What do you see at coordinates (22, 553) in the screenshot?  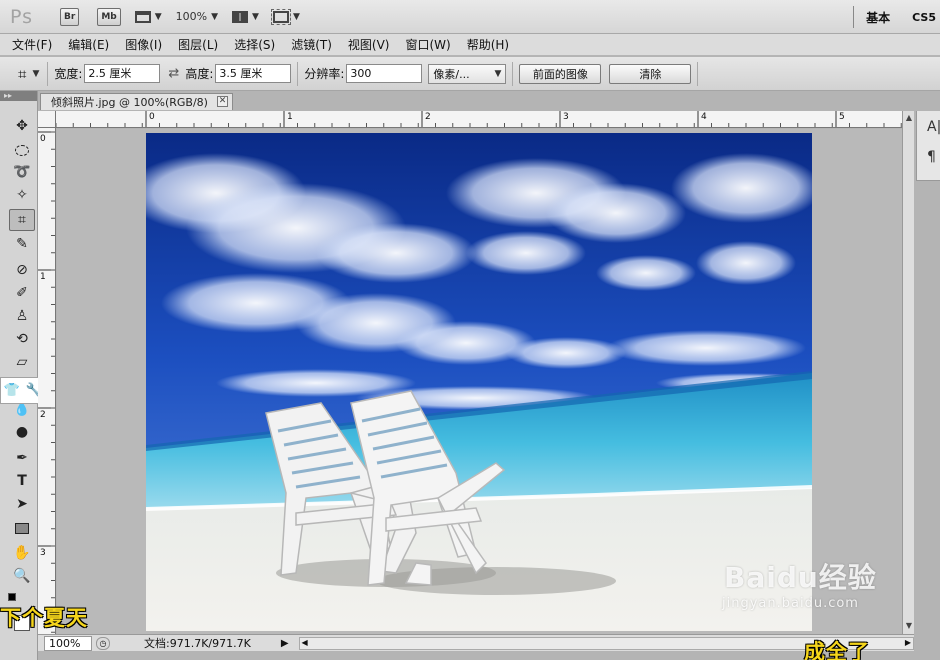 I see `hand-icon: ✋` at bounding box center [22, 553].